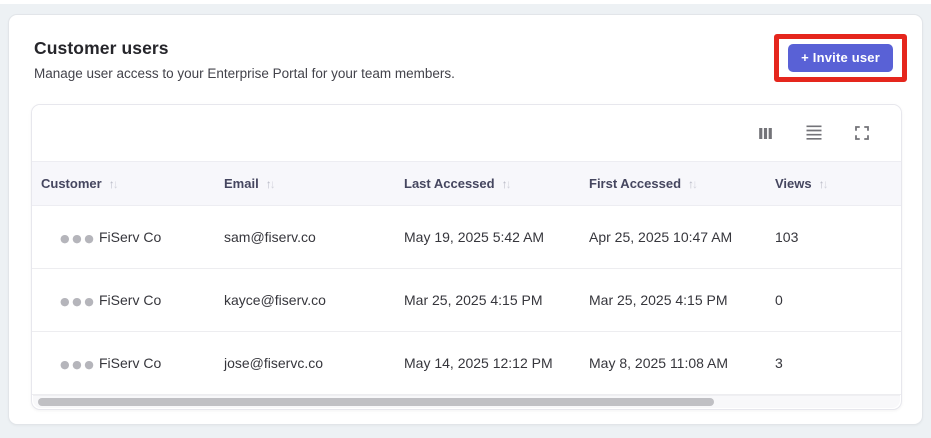  What do you see at coordinates (132, 183) in the screenshot?
I see `column-header-customer: Customer ↑ ↓` at bounding box center [132, 183].